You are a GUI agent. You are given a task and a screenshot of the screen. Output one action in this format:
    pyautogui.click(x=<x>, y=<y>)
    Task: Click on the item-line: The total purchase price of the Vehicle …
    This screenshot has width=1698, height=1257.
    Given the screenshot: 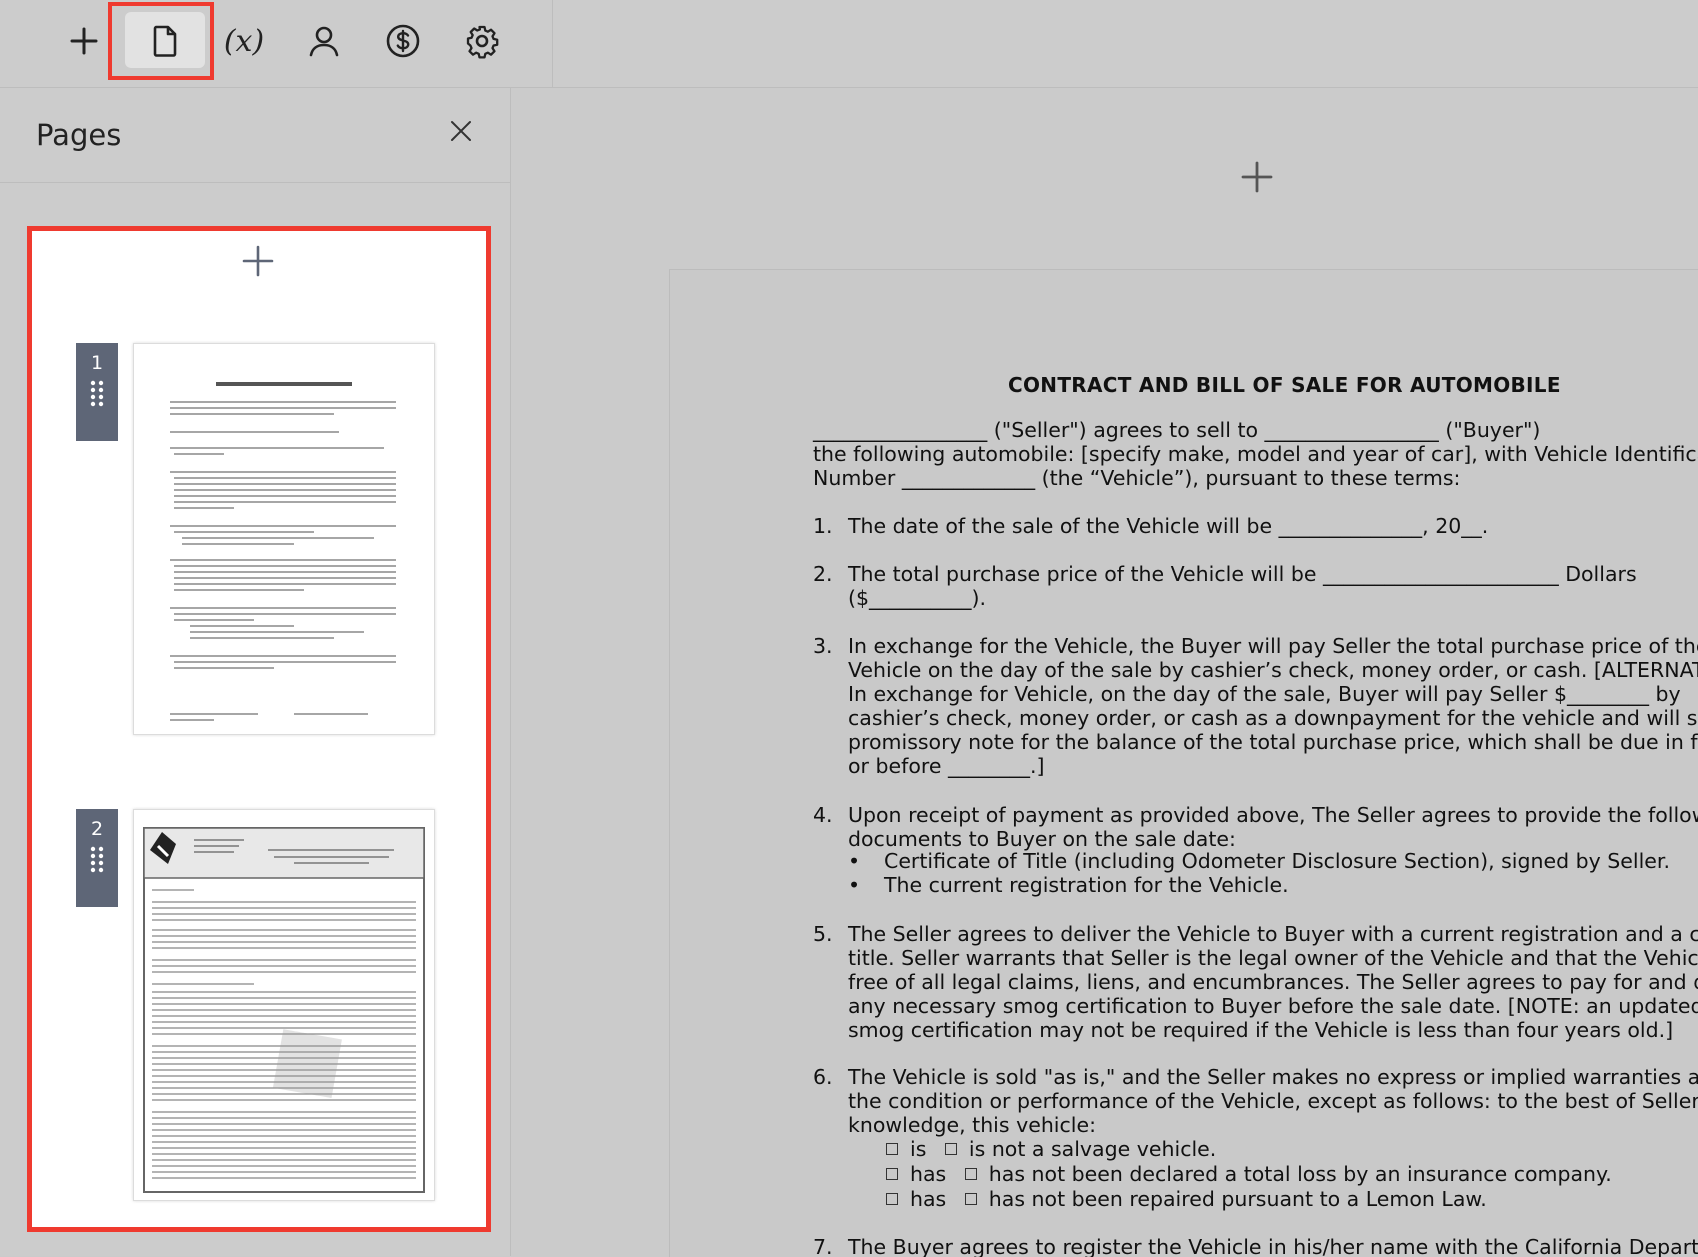 What is the action you would take?
    pyautogui.click(x=1242, y=574)
    